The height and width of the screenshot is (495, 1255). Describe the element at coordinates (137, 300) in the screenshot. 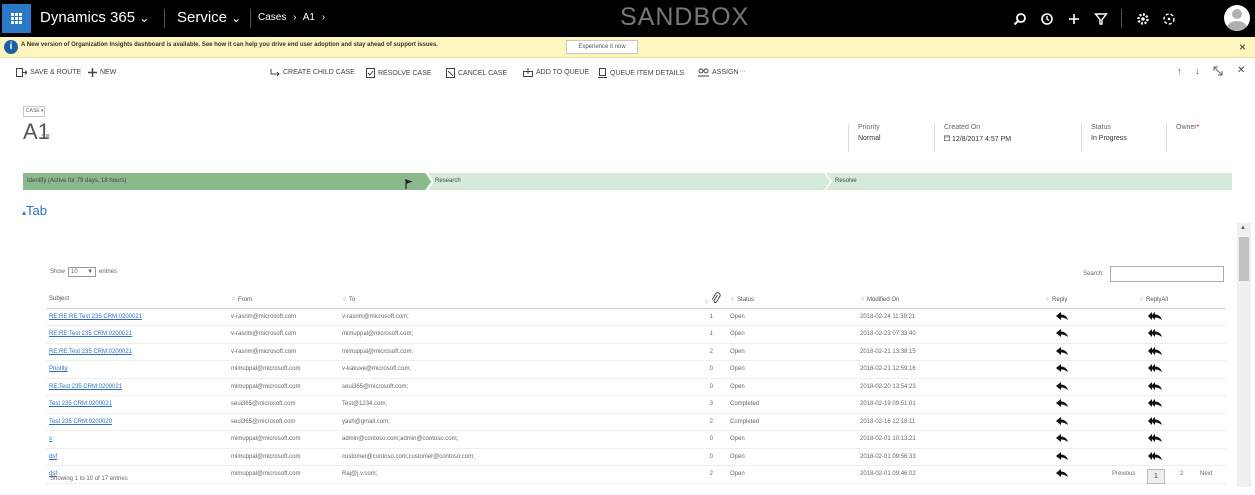

I see `column-subject: Subject` at that location.